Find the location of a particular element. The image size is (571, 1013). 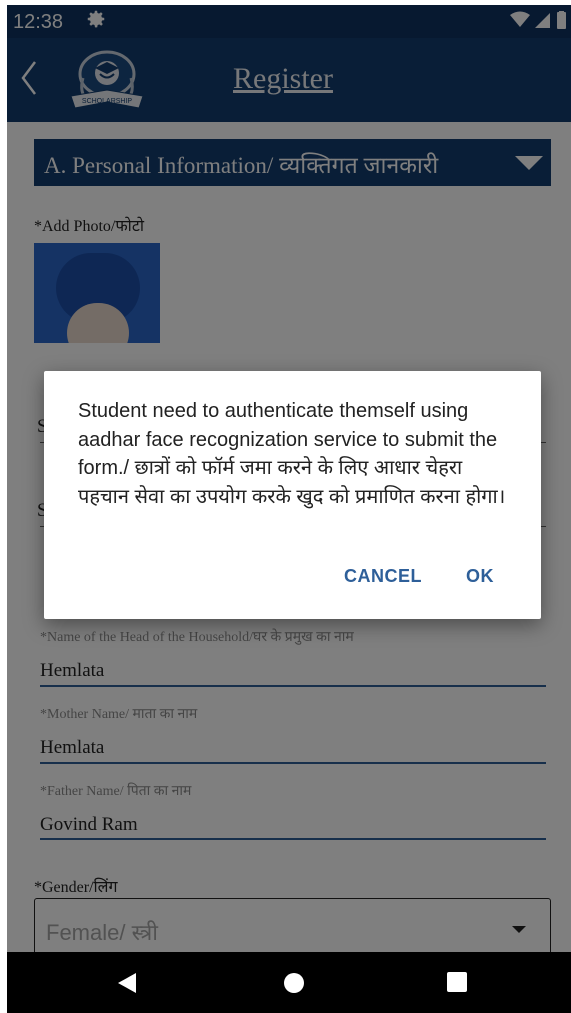

navigation-bar is located at coordinates (289, 982).